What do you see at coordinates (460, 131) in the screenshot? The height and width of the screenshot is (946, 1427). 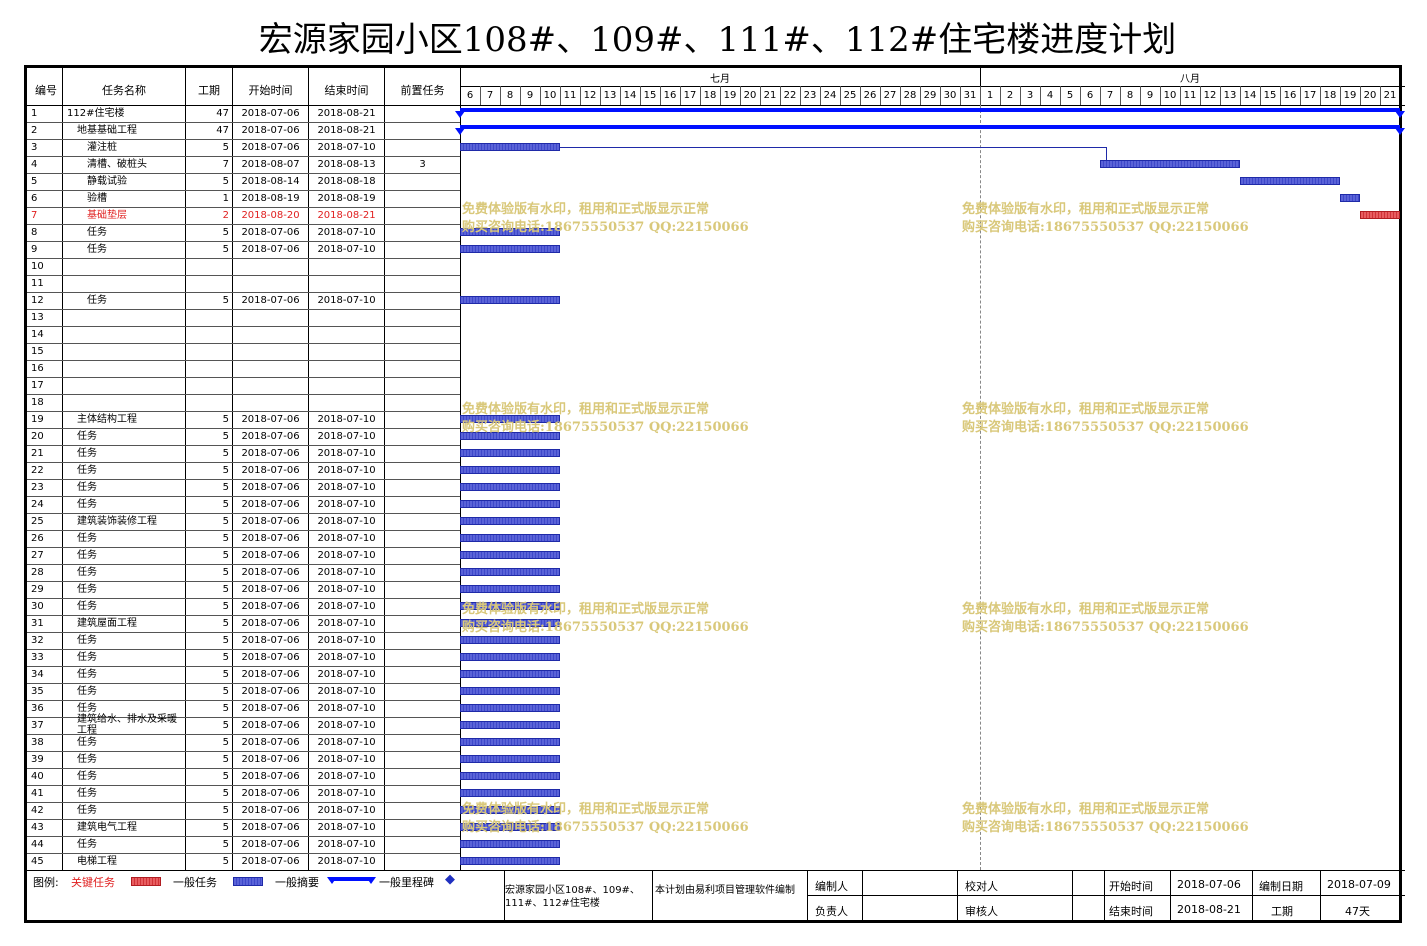 I see `summary-start-marker` at bounding box center [460, 131].